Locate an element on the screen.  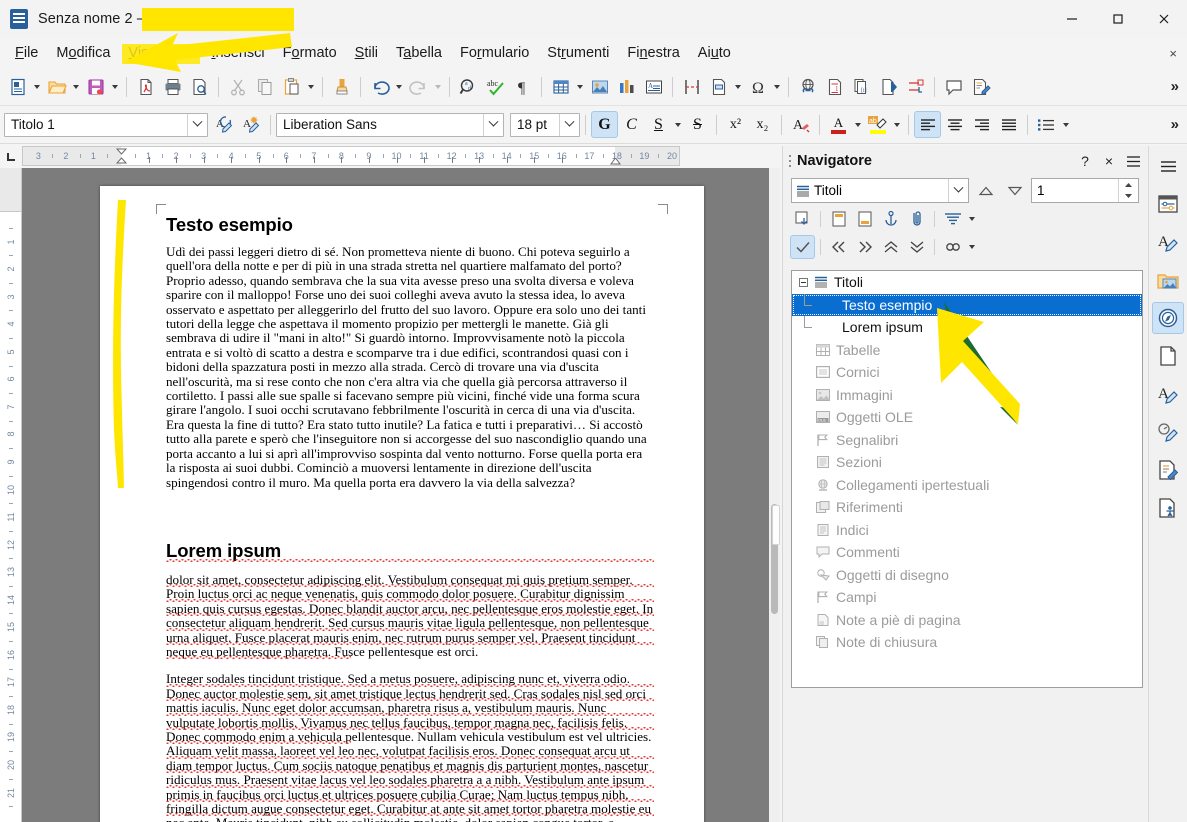
paste-dropdown is located at coordinates (311, 86).